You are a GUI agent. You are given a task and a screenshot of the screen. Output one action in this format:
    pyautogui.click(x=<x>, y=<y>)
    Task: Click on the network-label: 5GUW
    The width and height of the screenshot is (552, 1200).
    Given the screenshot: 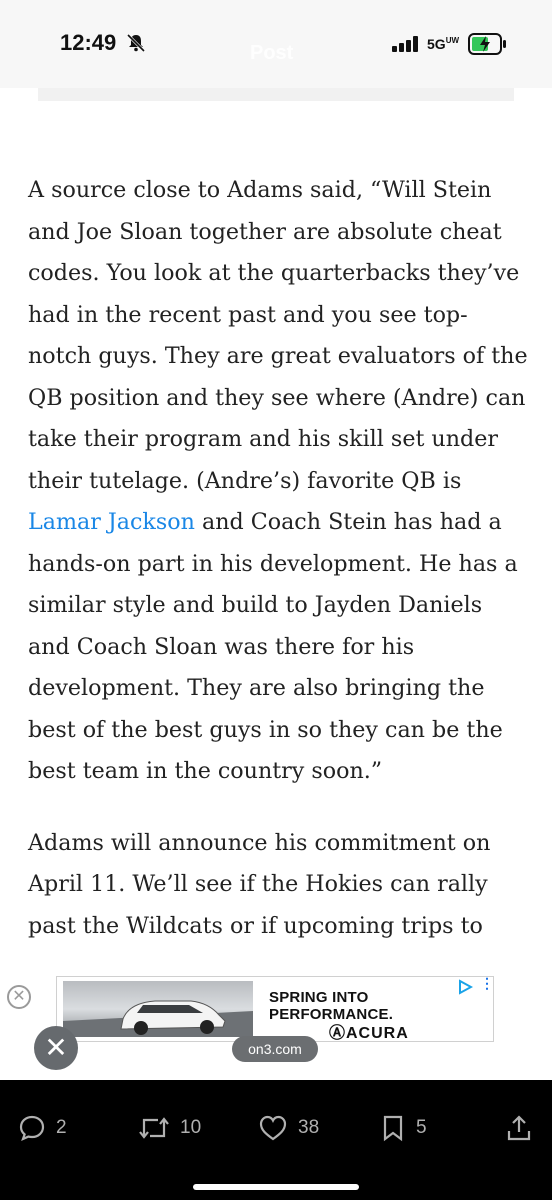 What is the action you would take?
    pyautogui.click(x=443, y=44)
    